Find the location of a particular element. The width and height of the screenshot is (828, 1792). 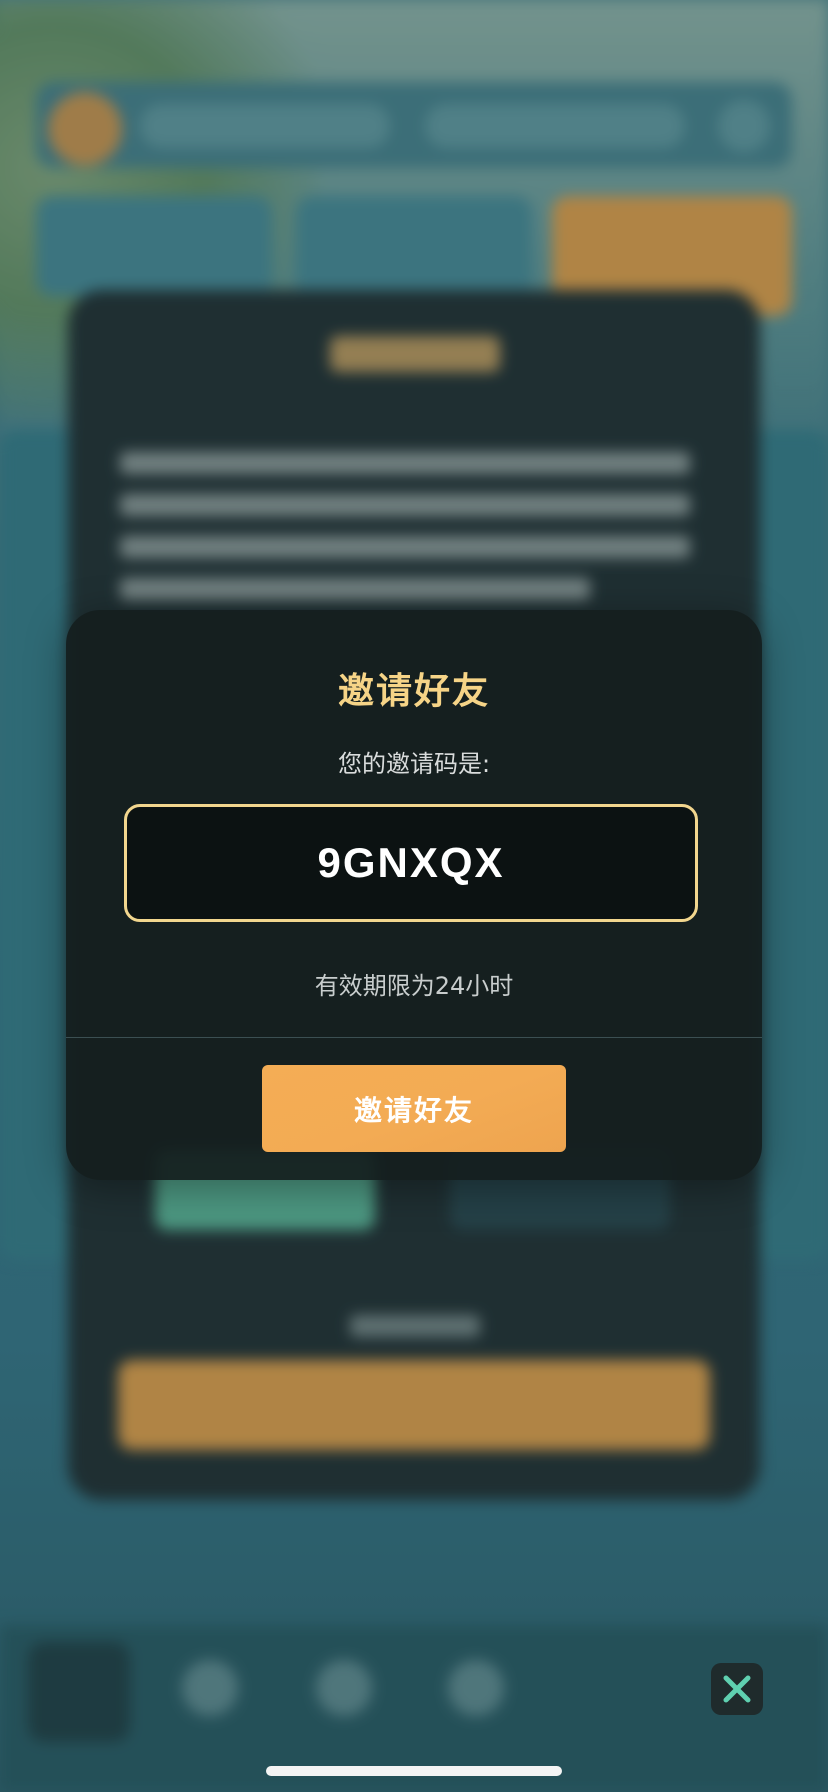

dialog-title: 邀请好友 is located at coordinates (413, 691).